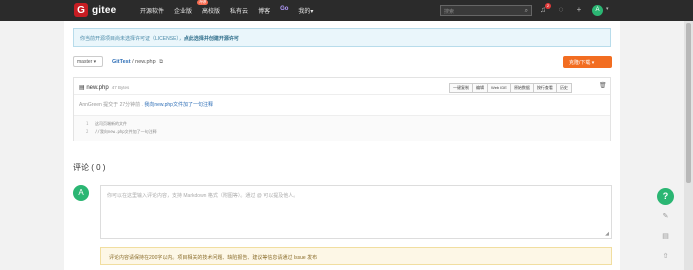 The image size is (693, 270). I want to click on gitee-logo: G gitee, so click(95, 10).